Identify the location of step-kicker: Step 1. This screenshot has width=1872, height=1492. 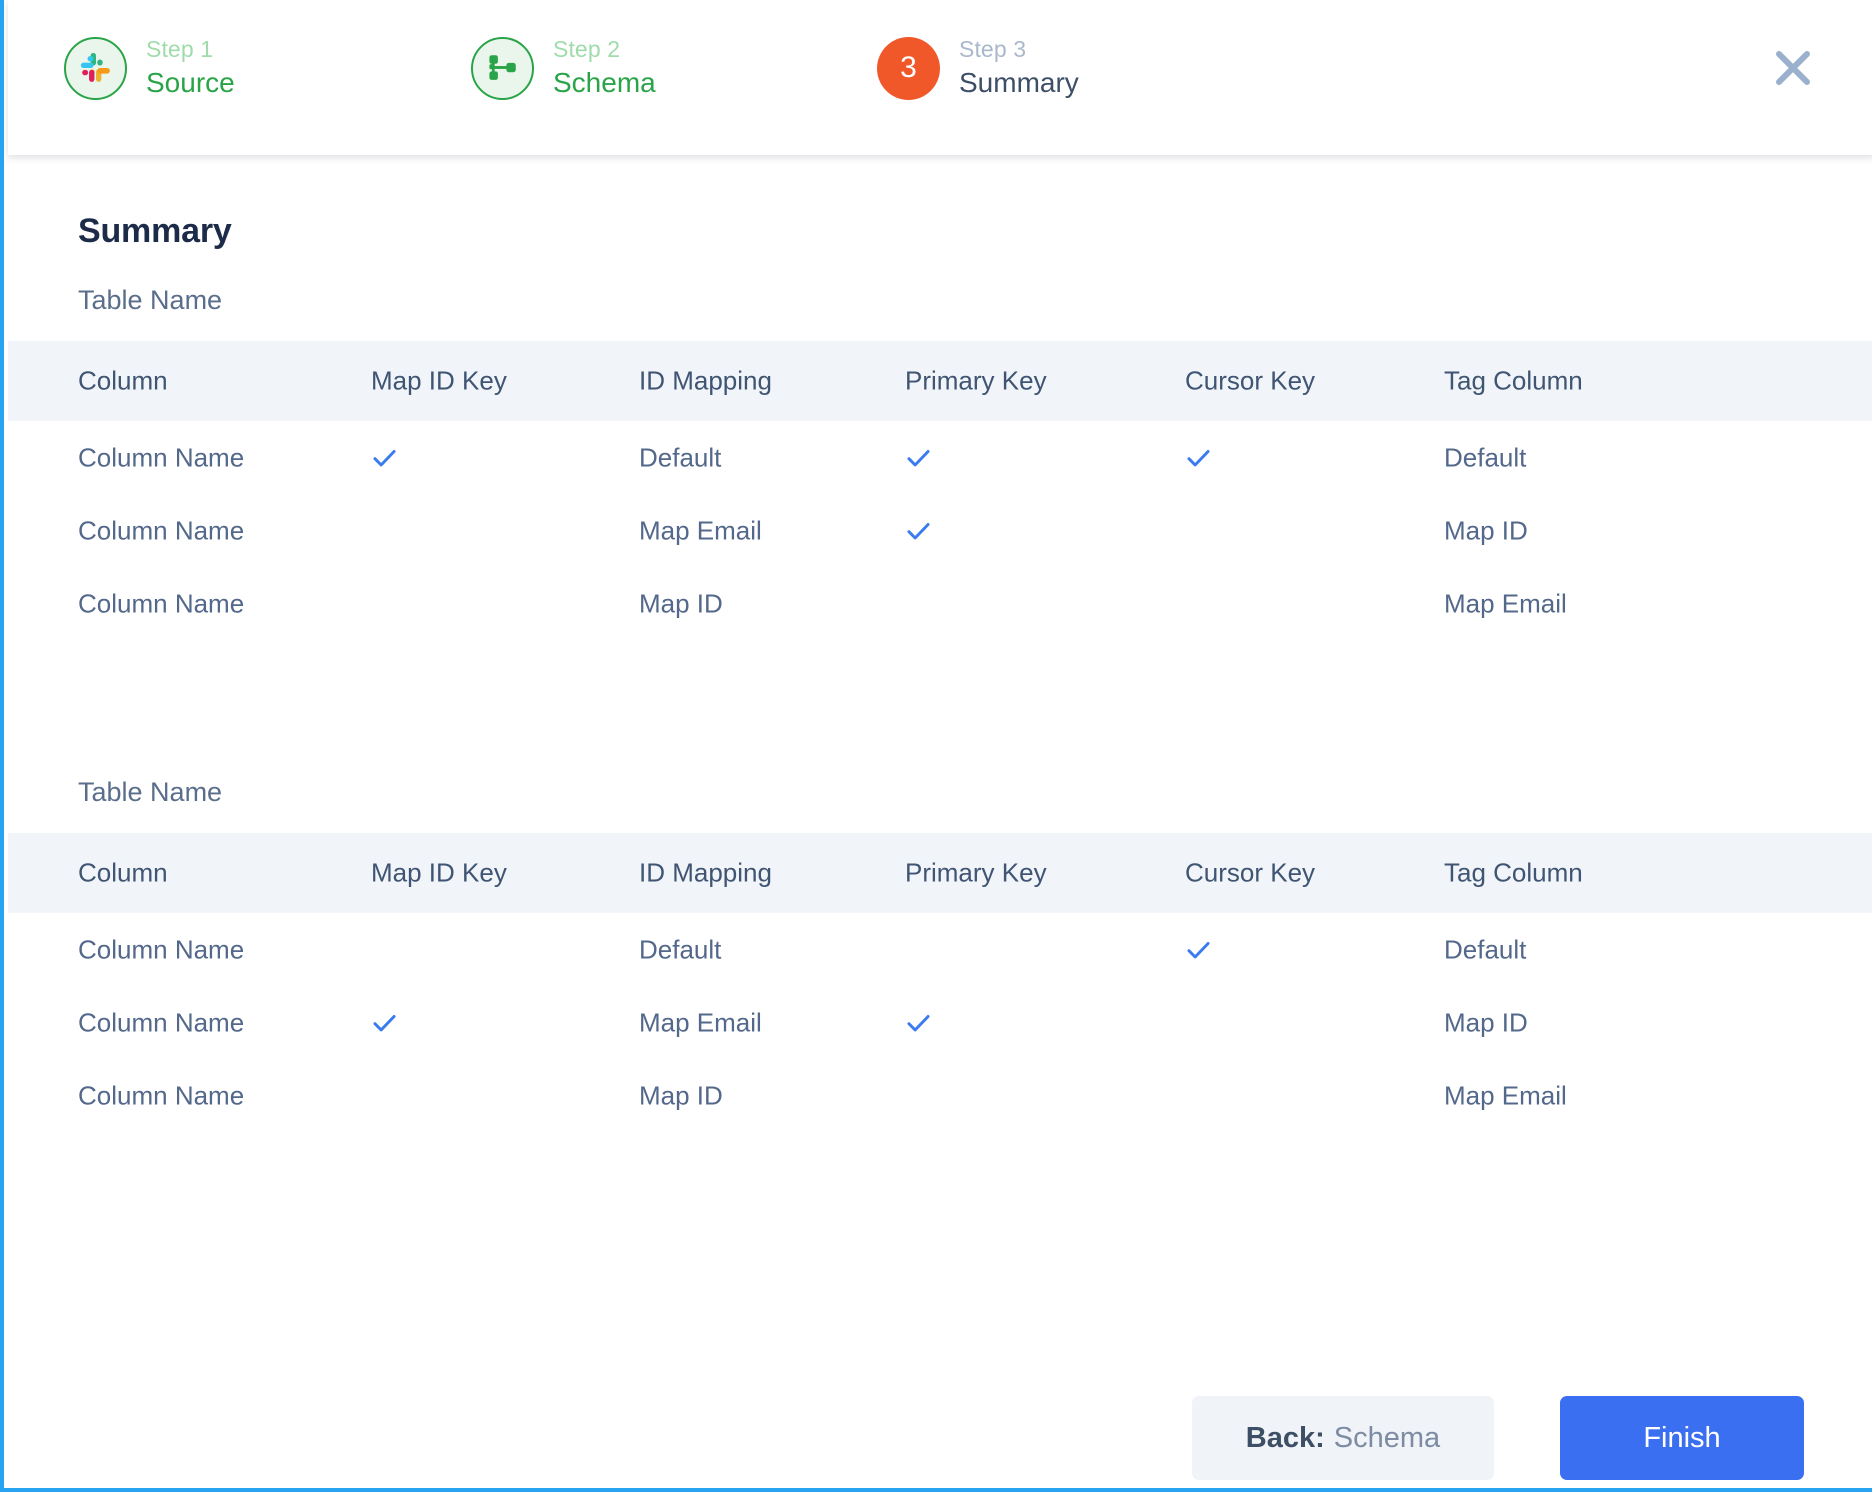
(180, 49).